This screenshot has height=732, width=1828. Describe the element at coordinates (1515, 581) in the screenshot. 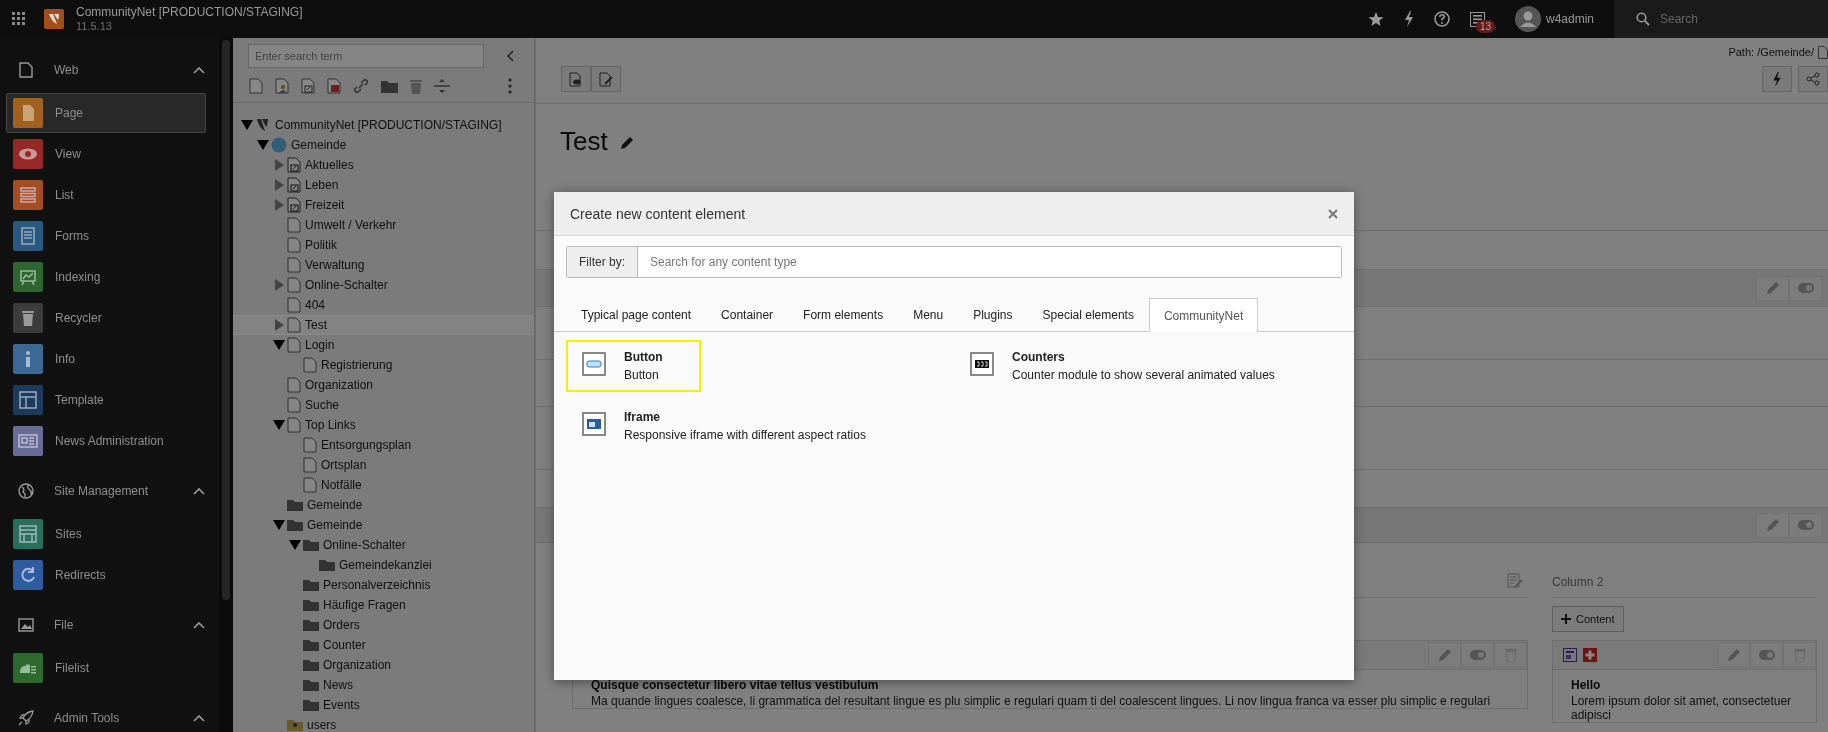

I see `edit-column-icon` at that location.